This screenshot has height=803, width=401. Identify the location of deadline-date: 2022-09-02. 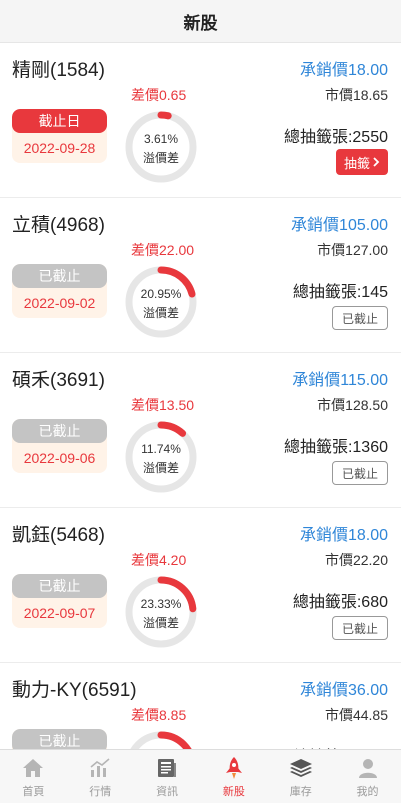
(59, 303).